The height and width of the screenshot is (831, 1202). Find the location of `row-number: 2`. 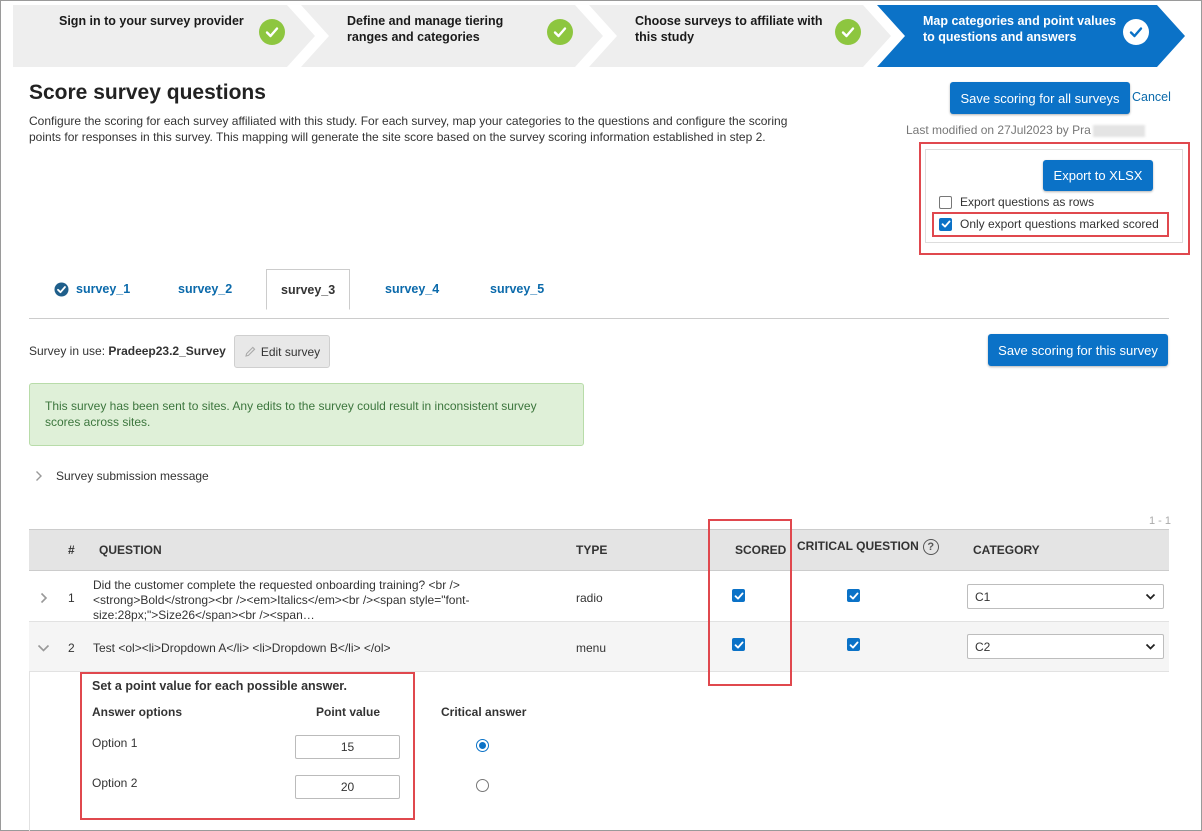

row-number: 2 is located at coordinates (71, 648).